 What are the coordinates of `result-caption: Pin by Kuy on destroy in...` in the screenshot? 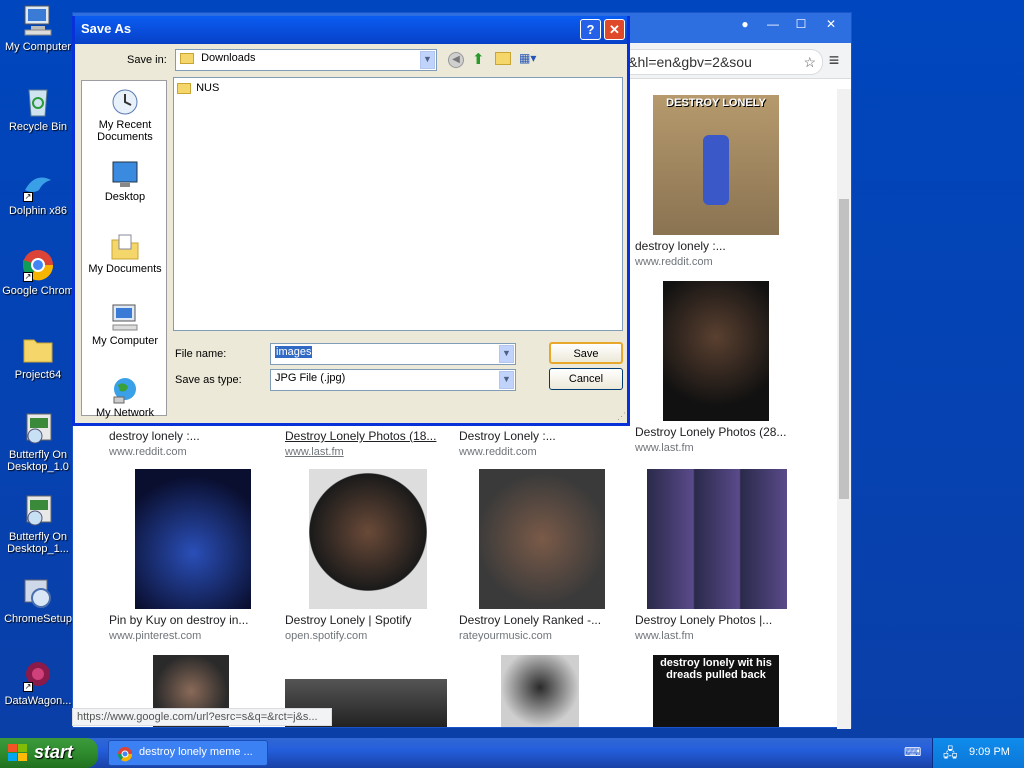 It's located at (179, 620).